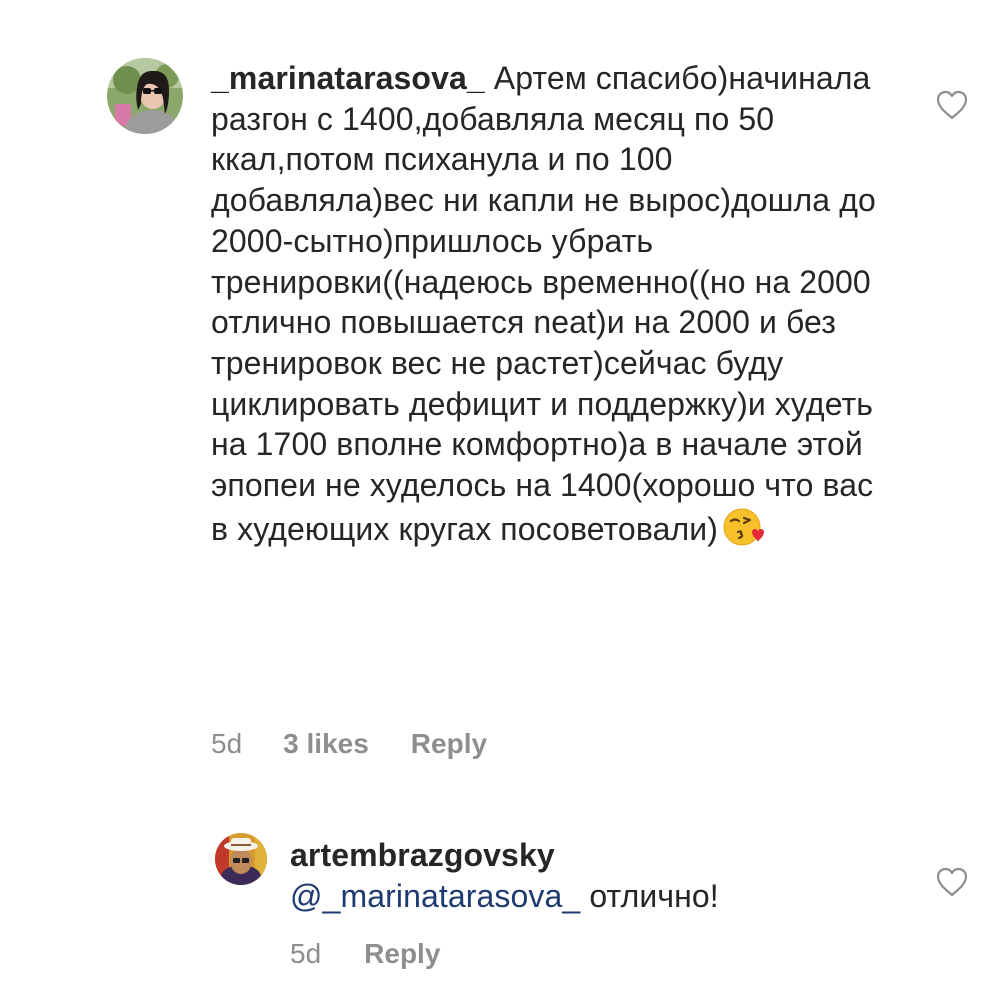 The image size is (1000, 1000). Describe the element at coordinates (435, 896) in the screenshot. I see `mention-link: @_marinatarasova_` at that location.